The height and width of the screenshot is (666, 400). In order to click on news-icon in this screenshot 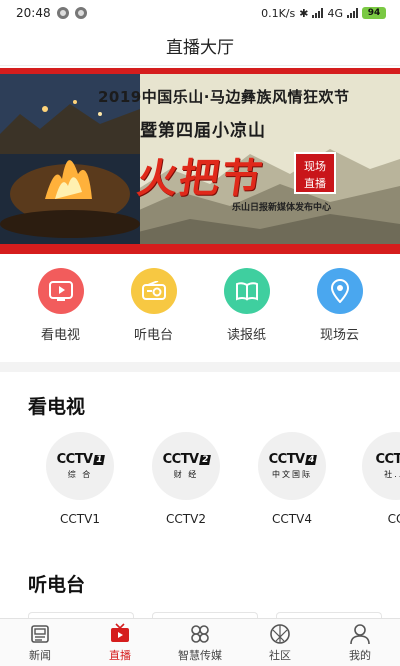, I will do `click(40, 633)`.